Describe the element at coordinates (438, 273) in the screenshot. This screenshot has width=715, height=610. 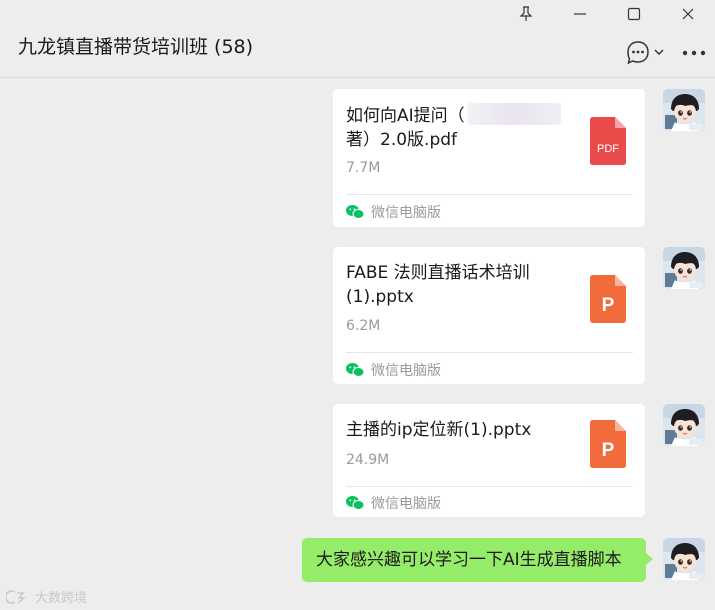
I see `file-name-line: FABE 法则直播话术培训` at that location.